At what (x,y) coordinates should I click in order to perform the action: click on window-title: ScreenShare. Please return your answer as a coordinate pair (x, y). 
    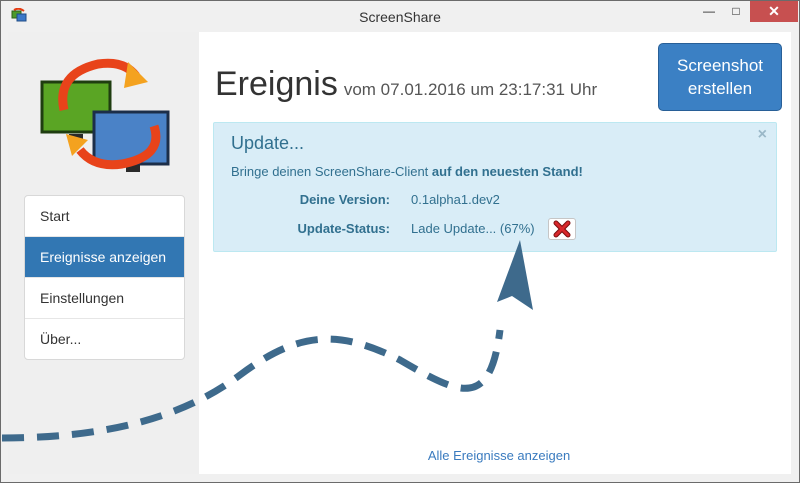
    Looking at the image, I should click on (400, 17).